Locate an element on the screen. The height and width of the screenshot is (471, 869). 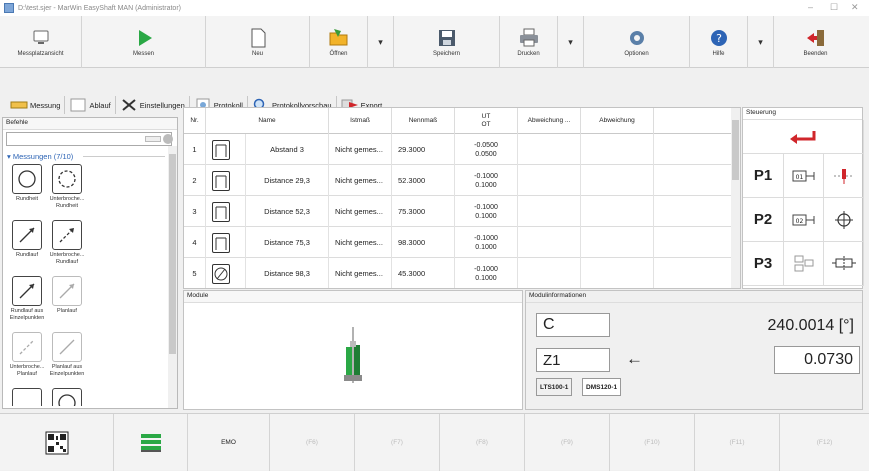
col-name: Name is located at coordinates (267, 121).